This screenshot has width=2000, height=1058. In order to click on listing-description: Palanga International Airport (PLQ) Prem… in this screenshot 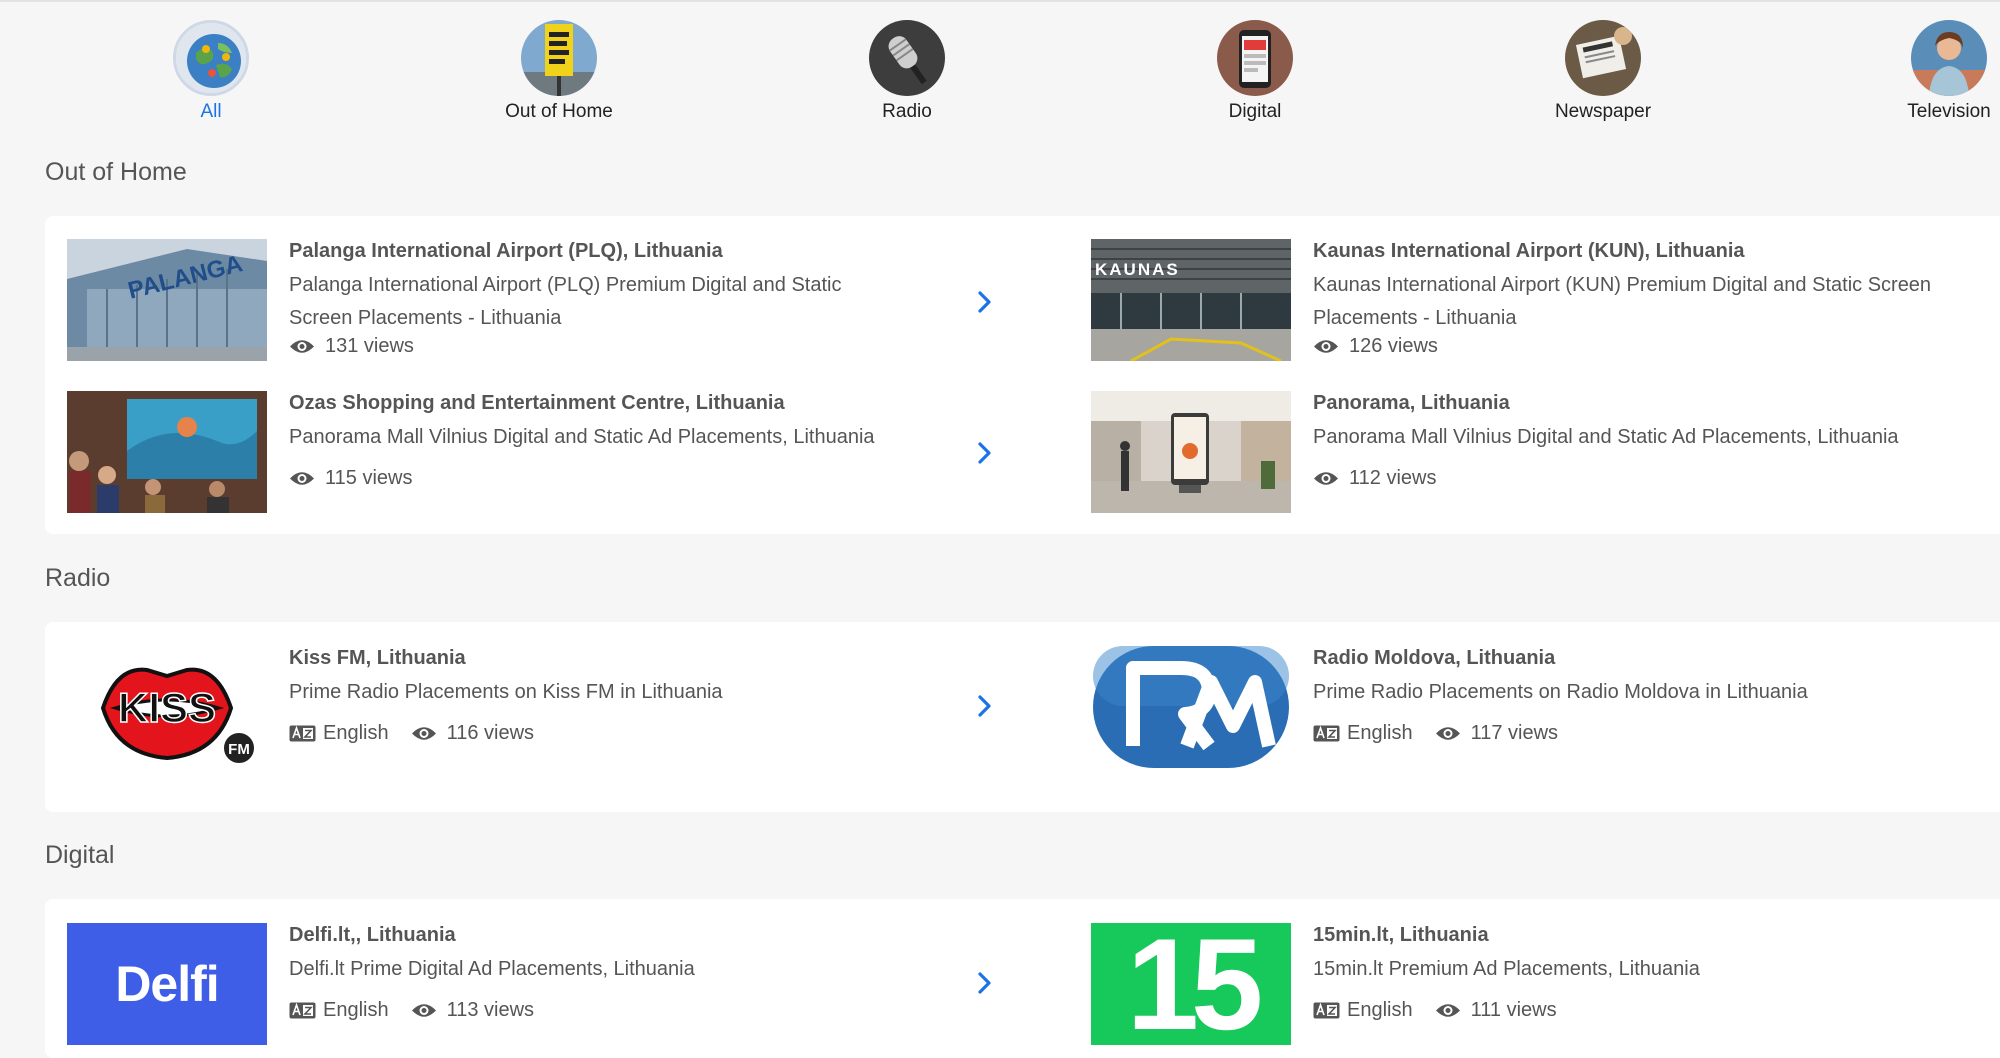, I will do `click(565, 301)`.